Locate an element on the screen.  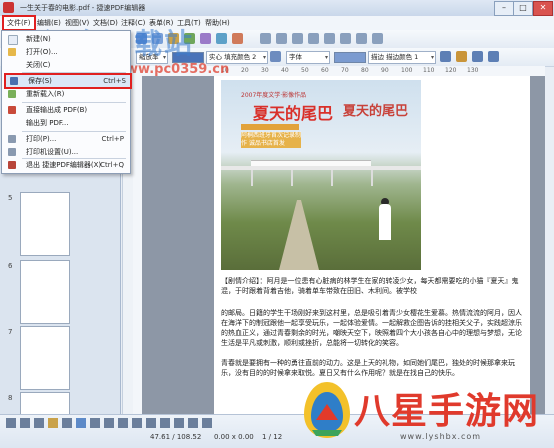
cover-banner: 2007年度文学·影像作品 is located at coordinates (274, 95).